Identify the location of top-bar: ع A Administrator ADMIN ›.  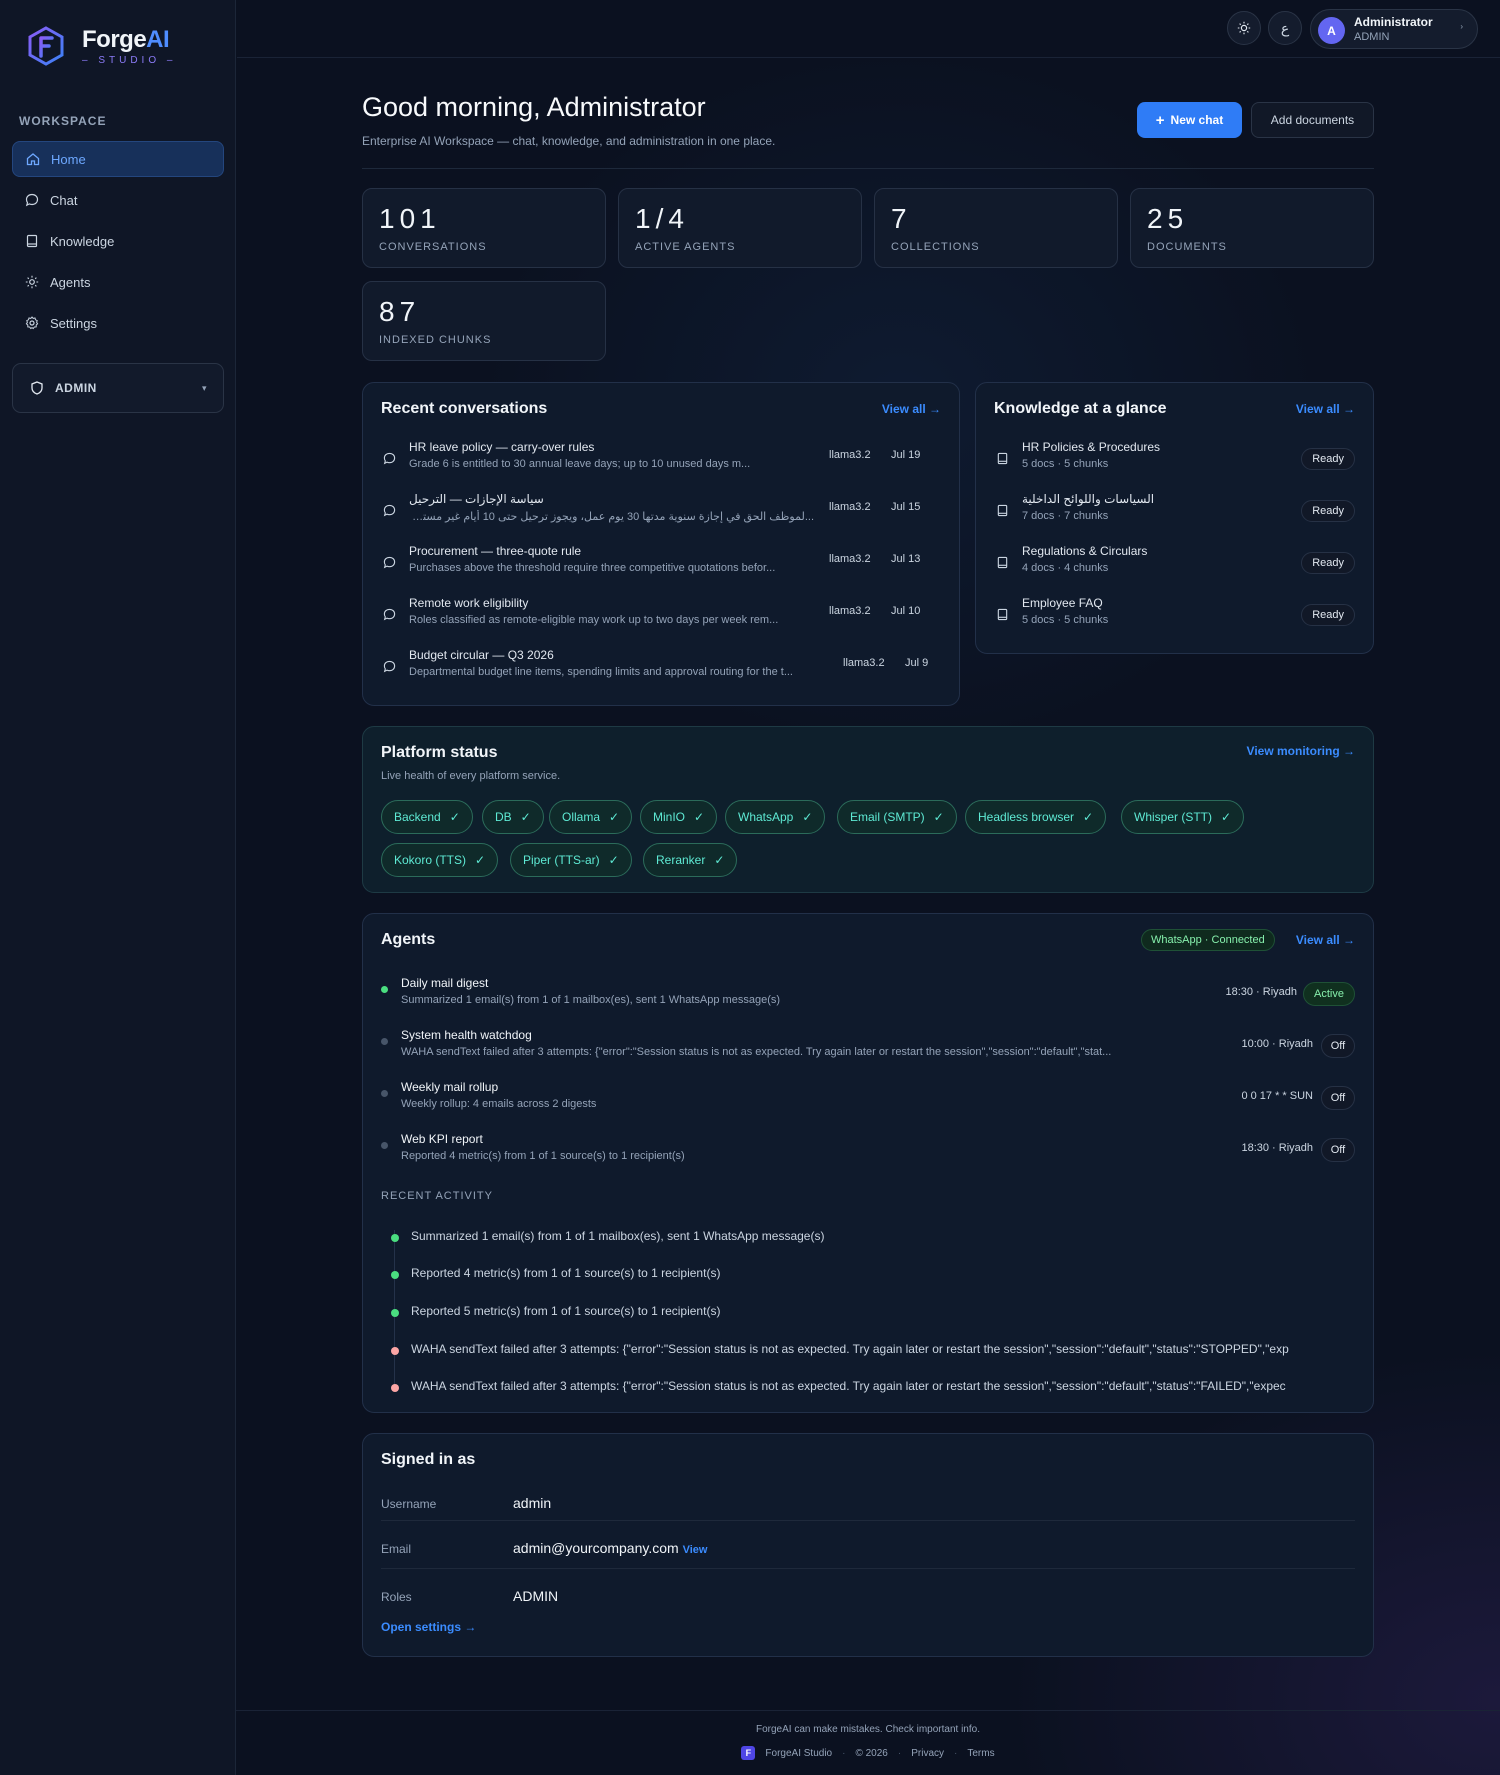
(868, 29).